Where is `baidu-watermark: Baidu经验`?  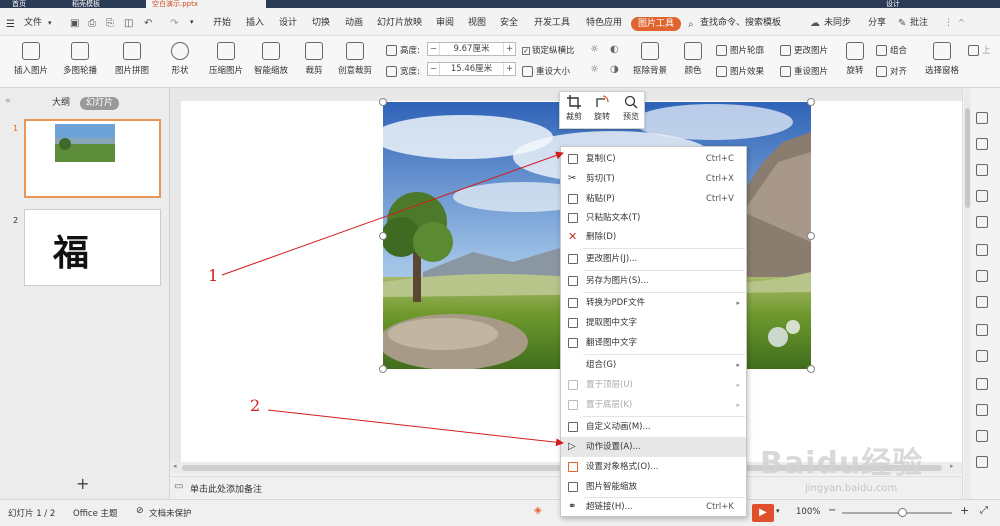
baidu-watermark: Baidu经验 is located at coordinates (842, 463).